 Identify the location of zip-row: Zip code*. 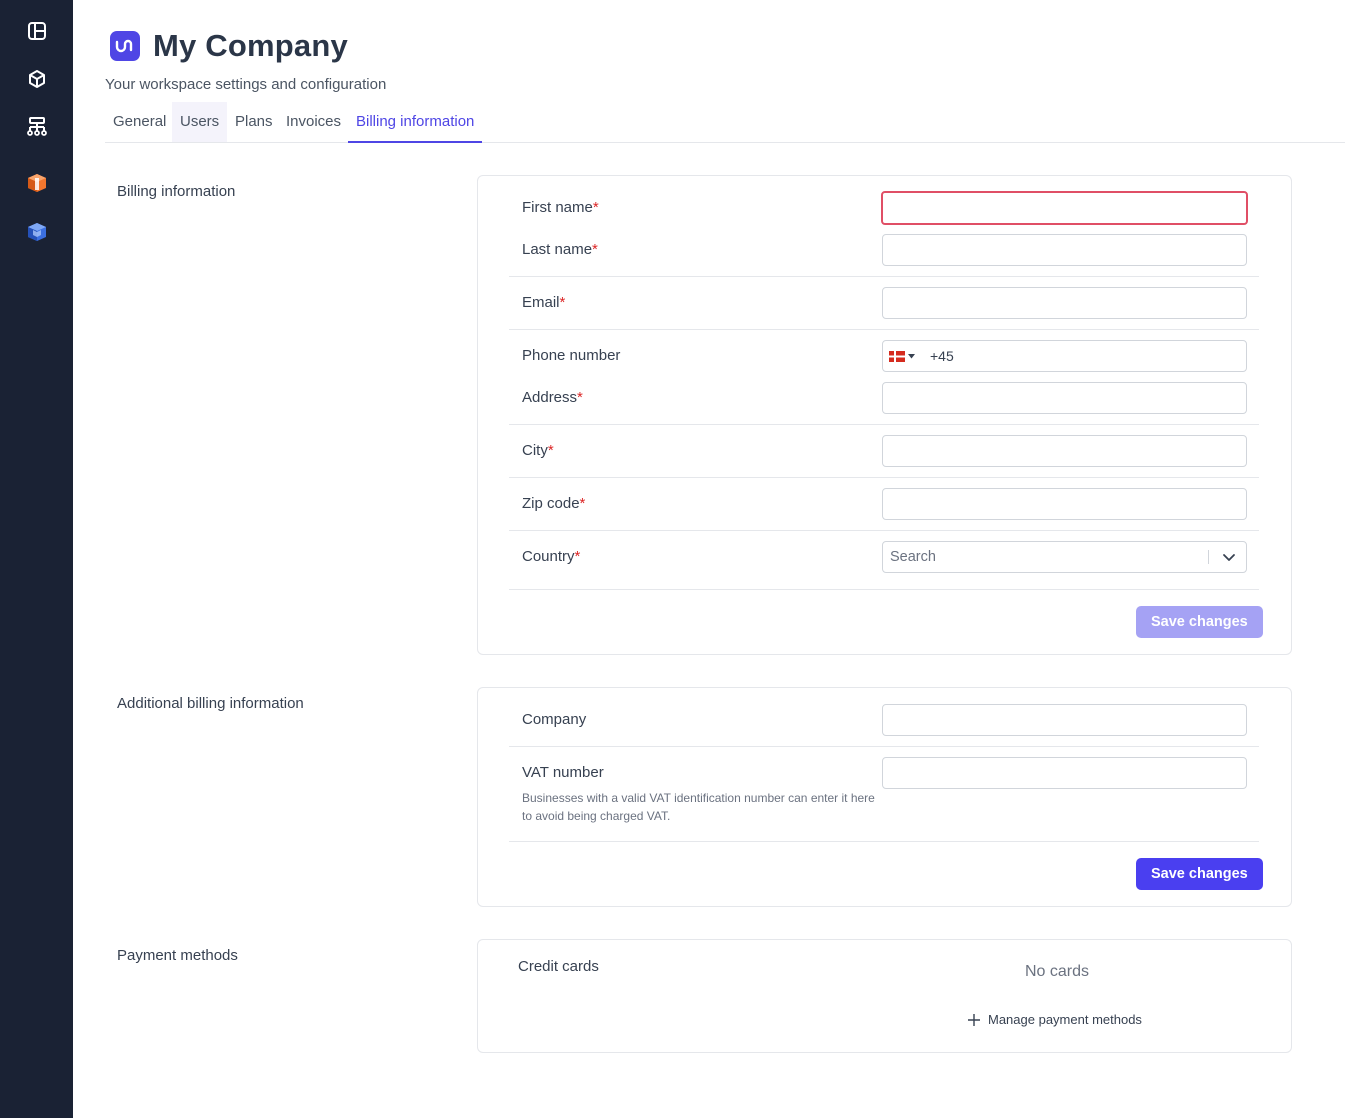
(884, 504).